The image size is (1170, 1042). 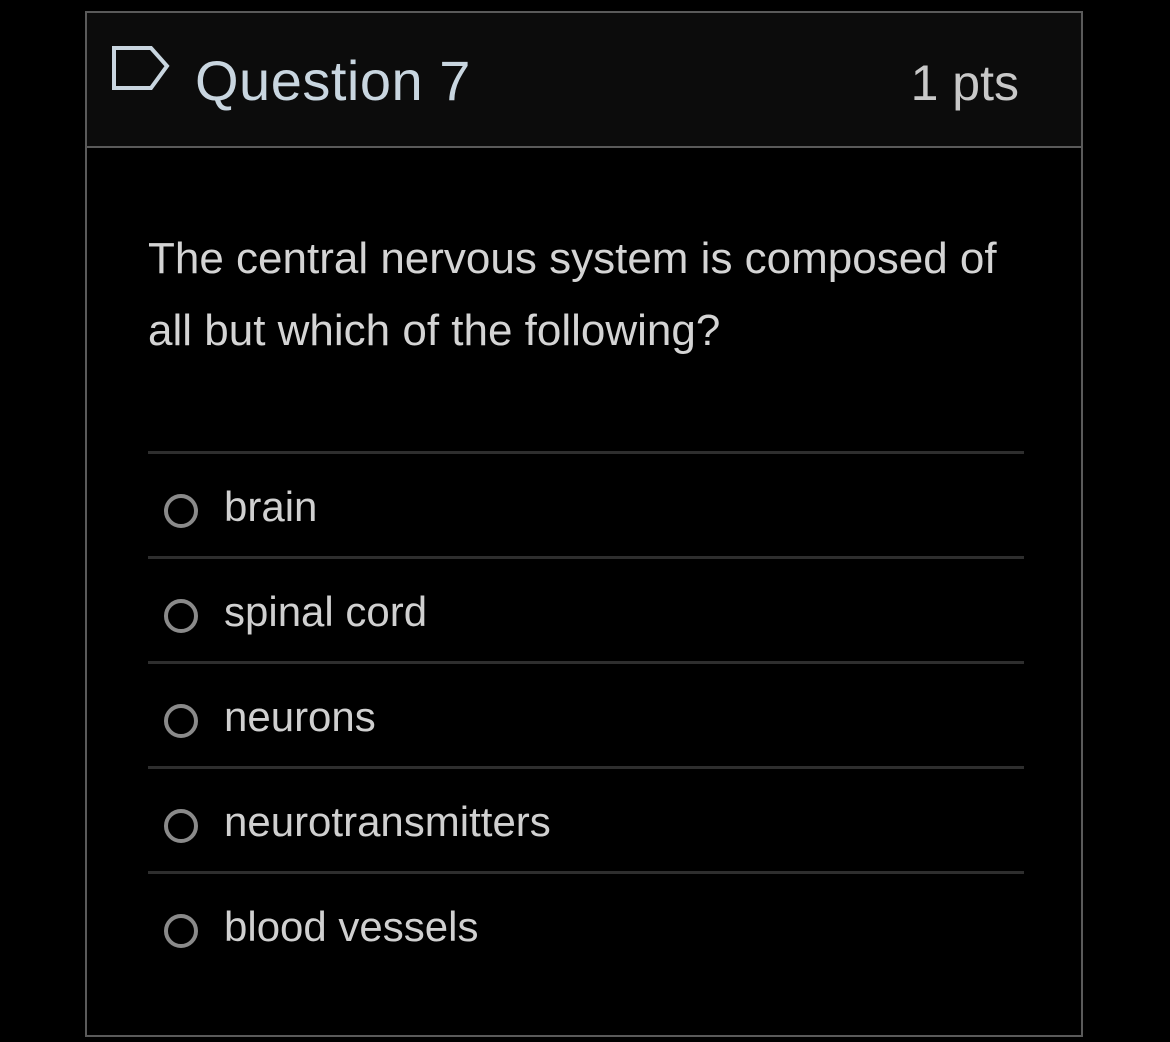 What do you see at coordinates (586, 506) in the screenshot?
I see `answer-option-brain: brain` at bounding box center [586, 506].